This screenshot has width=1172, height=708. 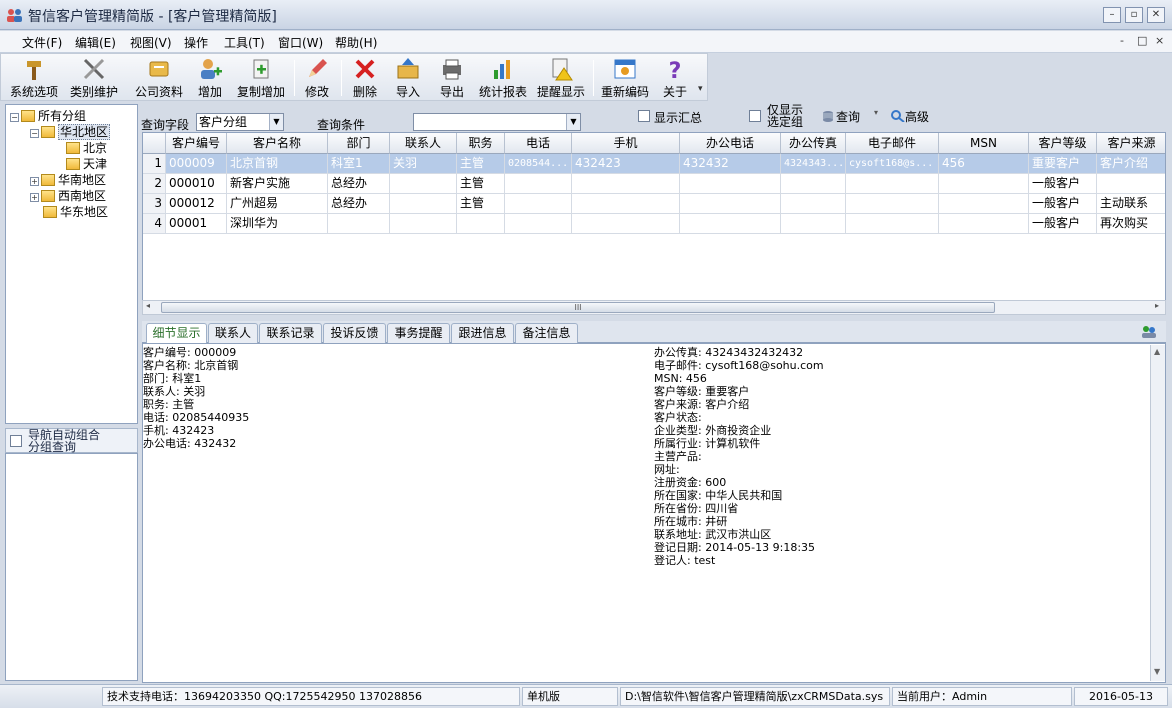 What do you see at coordinates (94, 78) in the screenshot?
I see `category-maintain-button: 类别维护` at bounding box center [94, 78].